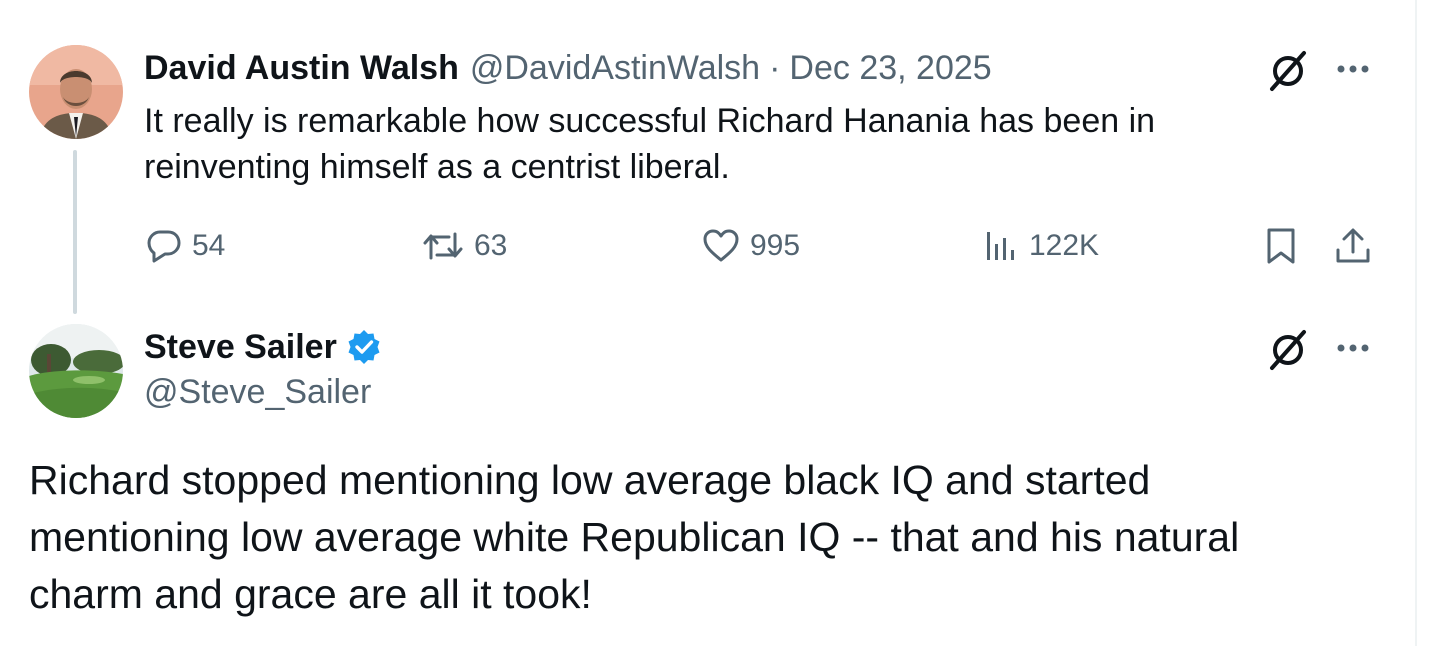  What do you see at coordinates (76, 92) in the screenshot?
I see `avatar-david-austin-walsh` at bounding box center [76, 92].